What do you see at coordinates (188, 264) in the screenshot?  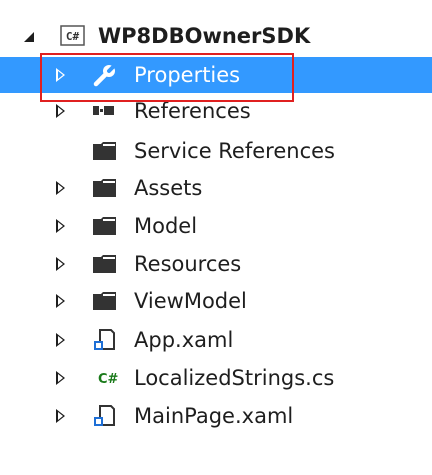 I see `tree-item-label: Resources` at bounding box center [188, 264].